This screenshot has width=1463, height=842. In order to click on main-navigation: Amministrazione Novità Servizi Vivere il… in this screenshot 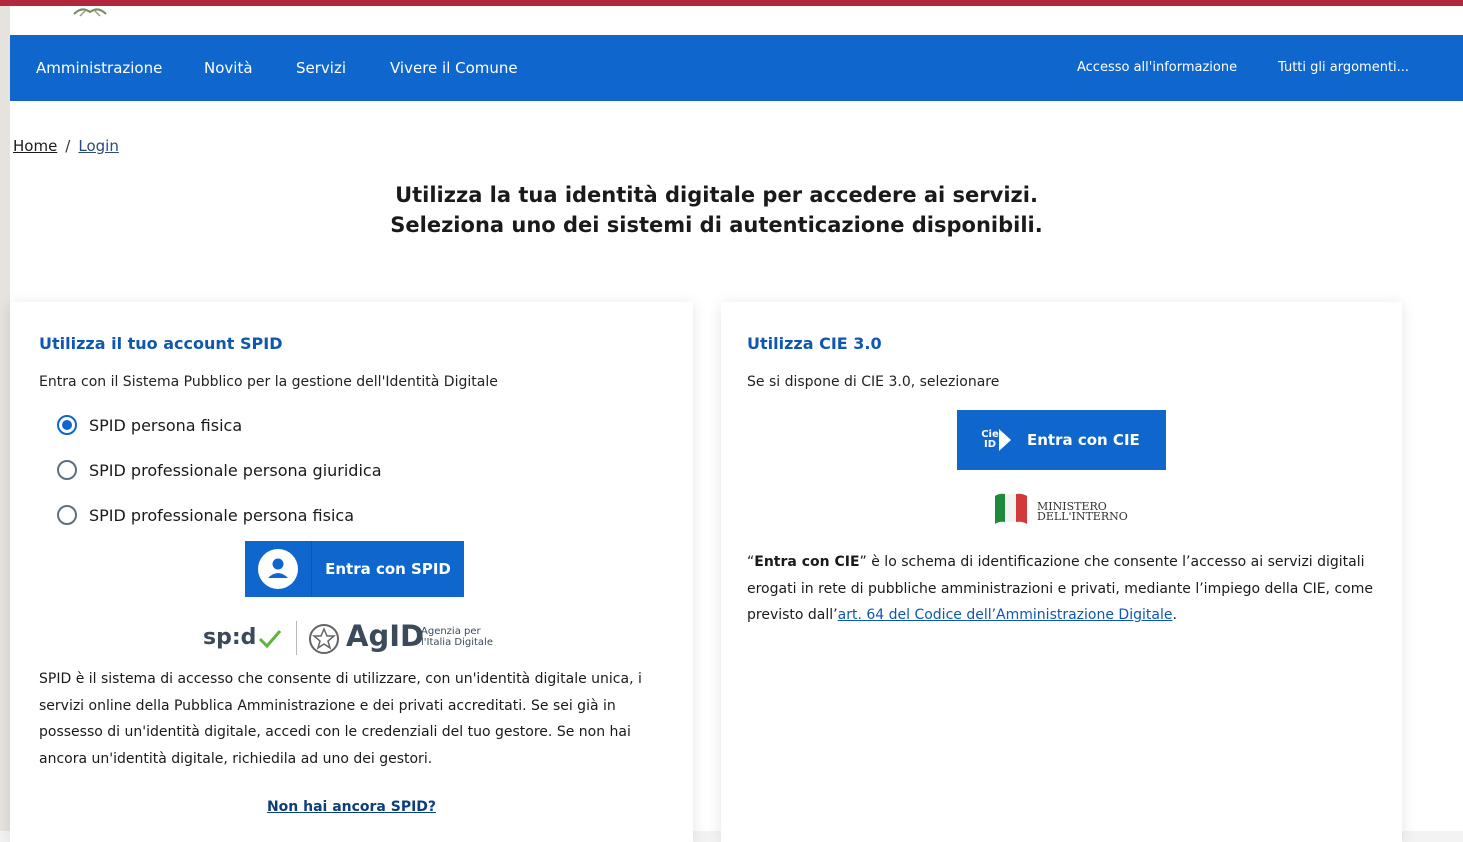, I will do `click(736, 68)`.